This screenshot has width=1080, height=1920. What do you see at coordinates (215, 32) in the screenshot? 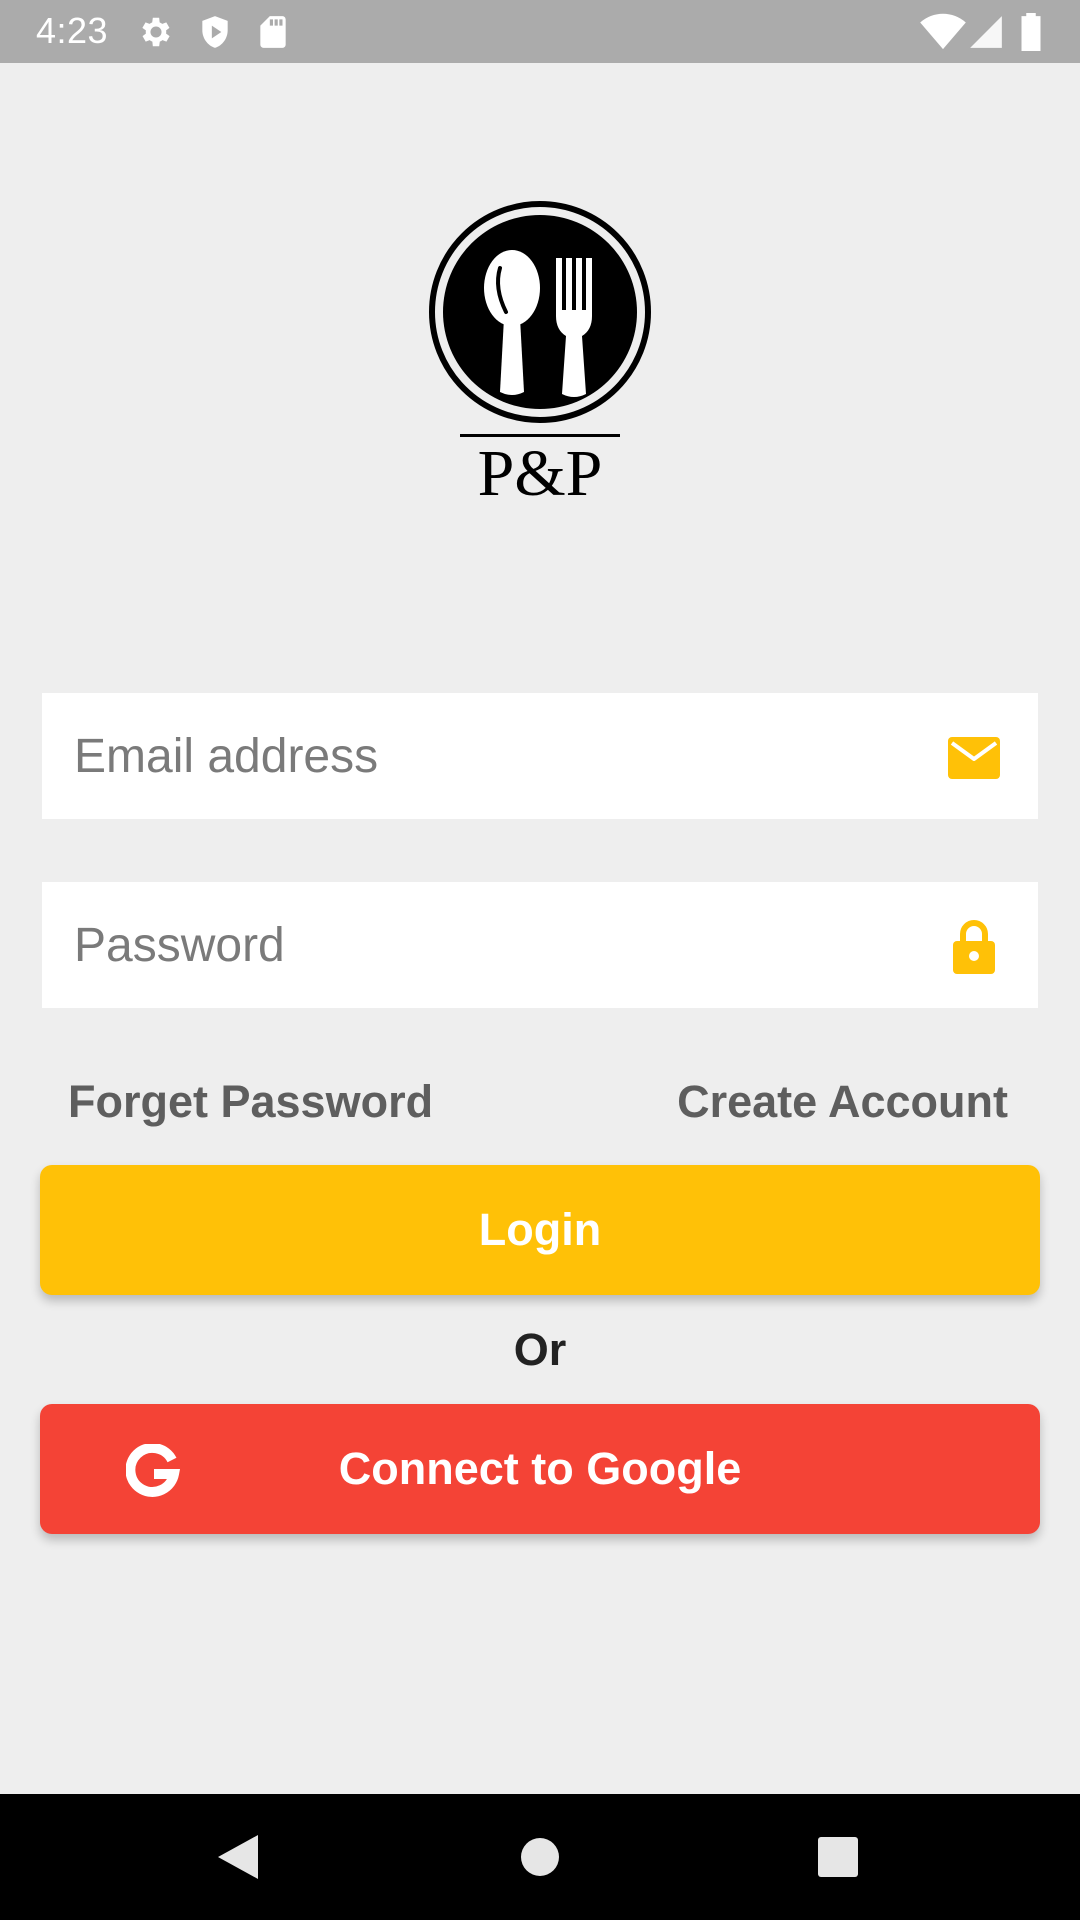
I see `shield-icon` at bounding box center [215, 32].